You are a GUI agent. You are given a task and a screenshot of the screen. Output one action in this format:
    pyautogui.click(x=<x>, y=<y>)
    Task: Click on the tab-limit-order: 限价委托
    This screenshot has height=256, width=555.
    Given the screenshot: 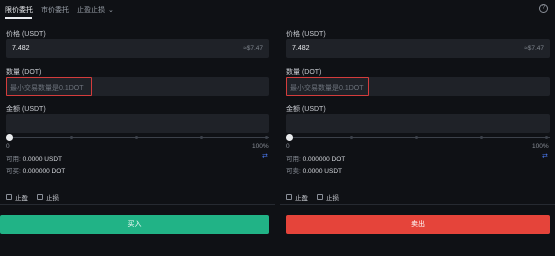 What is the action you would take?
    pyautogui.click(x=19, y=10)
    